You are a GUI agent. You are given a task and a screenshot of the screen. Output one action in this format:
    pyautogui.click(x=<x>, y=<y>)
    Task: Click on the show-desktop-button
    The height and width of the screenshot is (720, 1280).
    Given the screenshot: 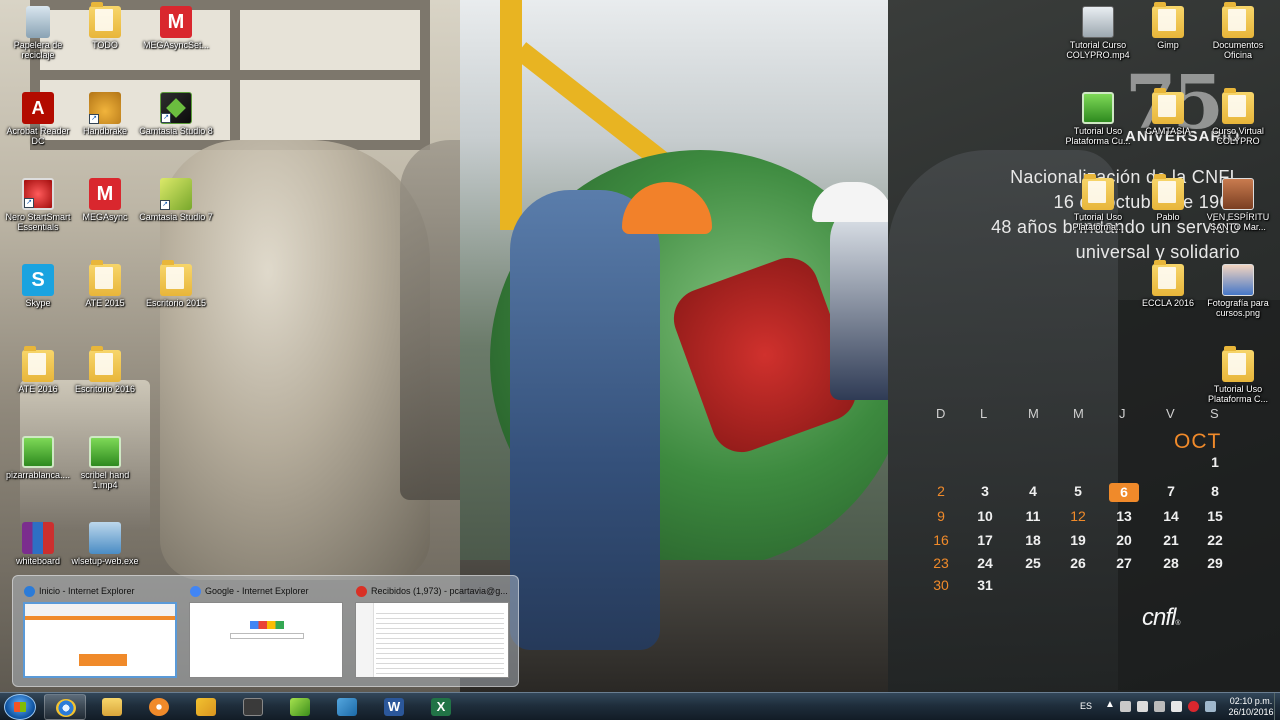 What is the action you would take?
    pyautogui.click(x=1277, y=706)
    